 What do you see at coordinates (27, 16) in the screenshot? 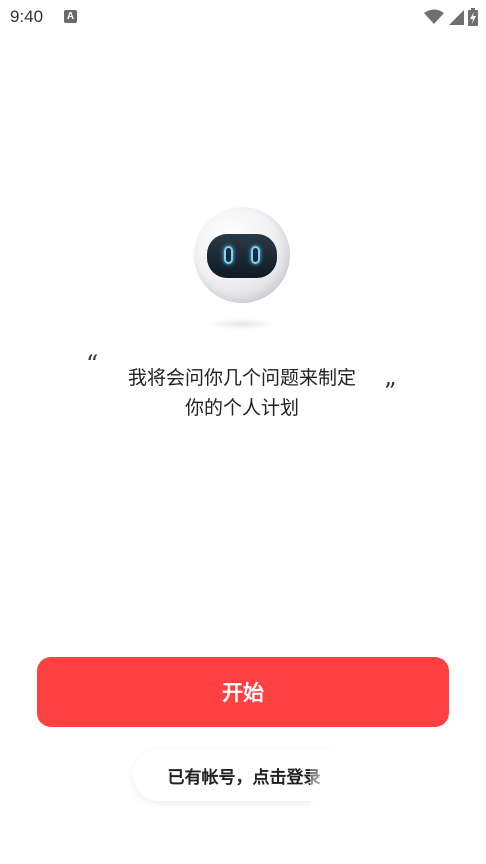
I see `status-time: 9:40` at bounding box center [27, 16].